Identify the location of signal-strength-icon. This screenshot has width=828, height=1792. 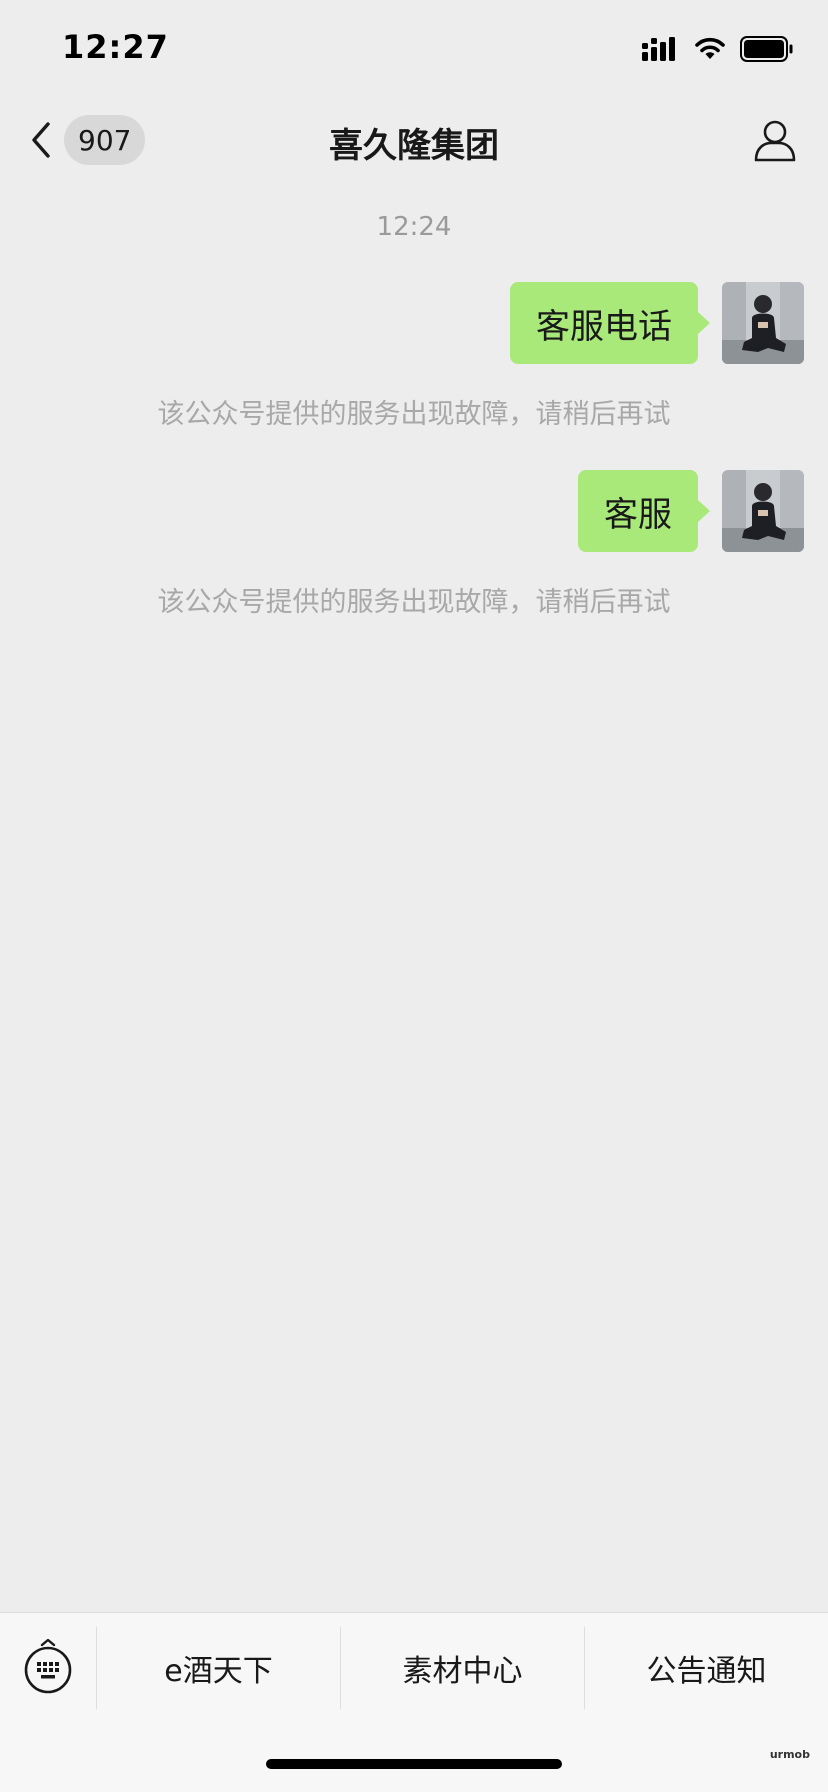
(658, 49).